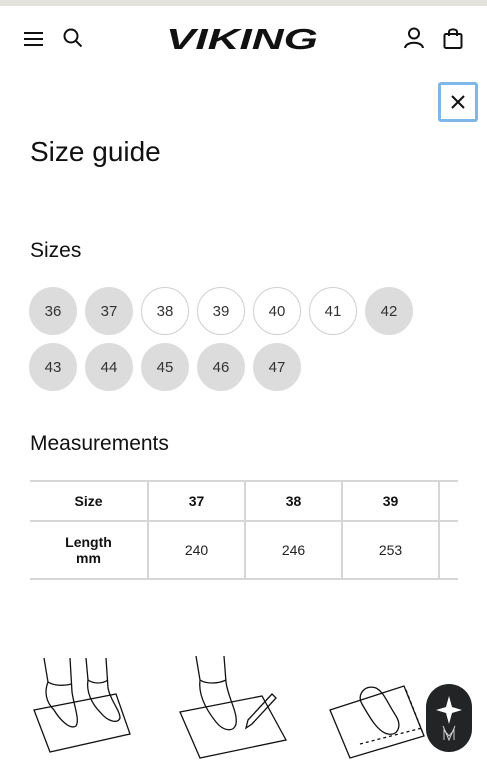  Describe the element at coordinates (82, 705) in the screenshot. I see `standing-feet-illustration` at that location.